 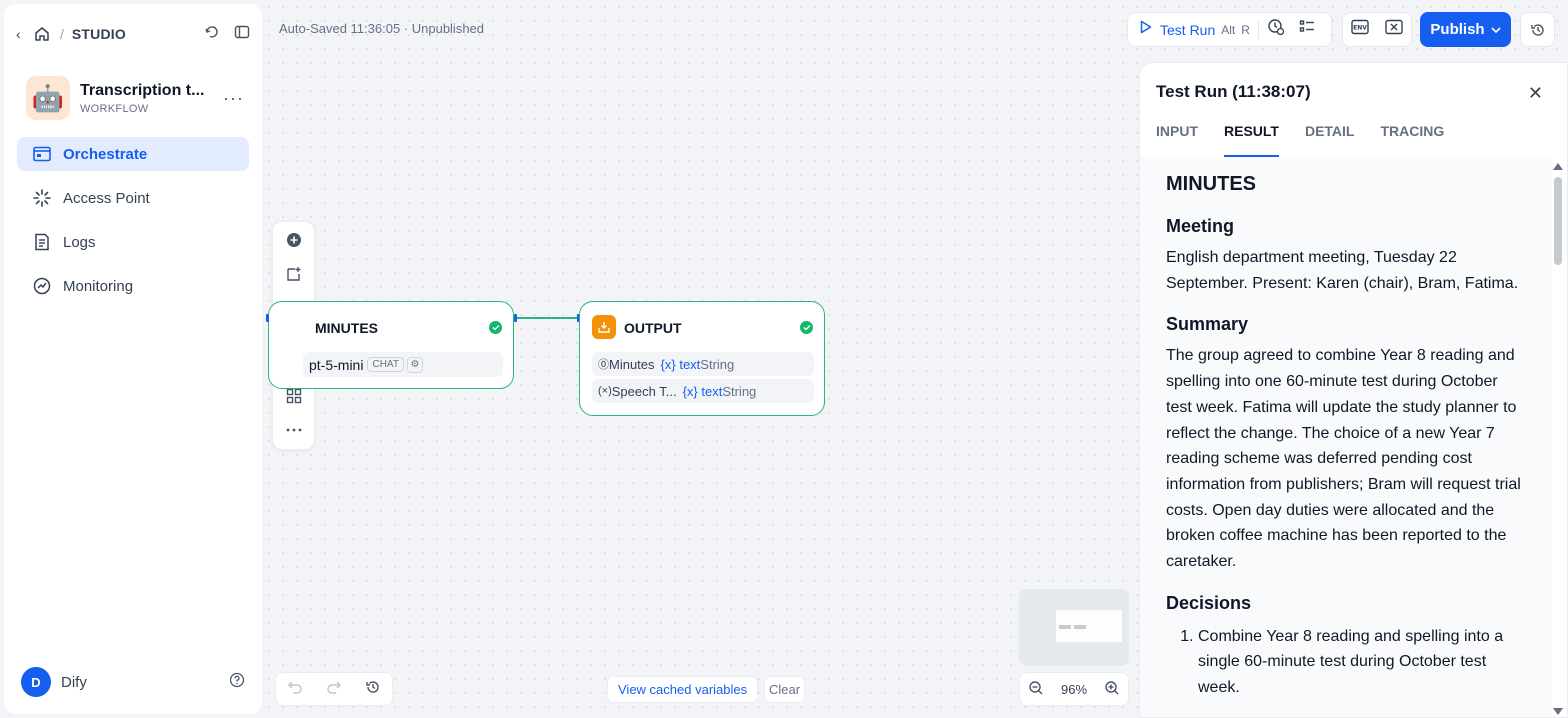 I want to click on node-input-handle, so click(x=267, y=318).